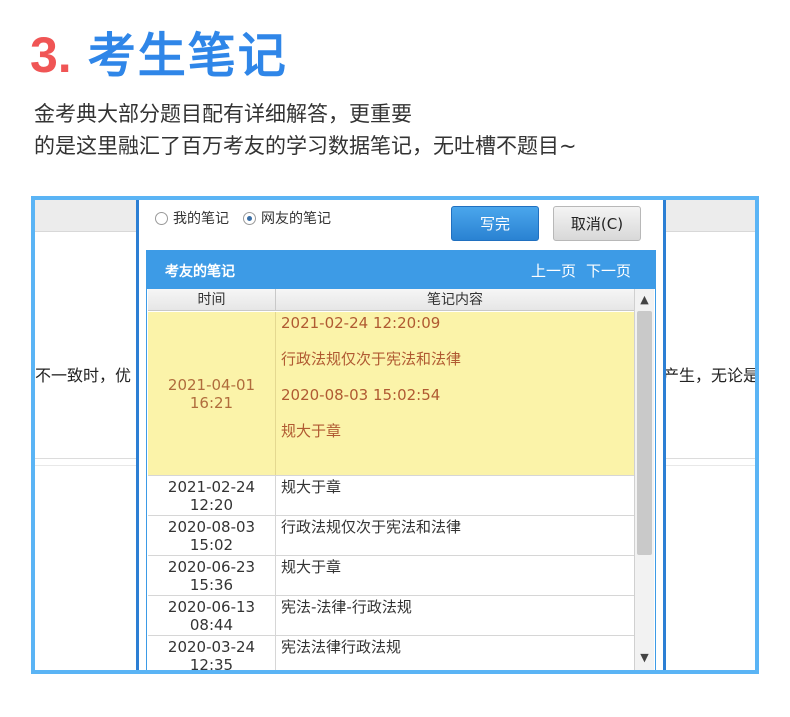  I want to click on row-time-cell: 2020-03-24 12:35, so click(212, 654).